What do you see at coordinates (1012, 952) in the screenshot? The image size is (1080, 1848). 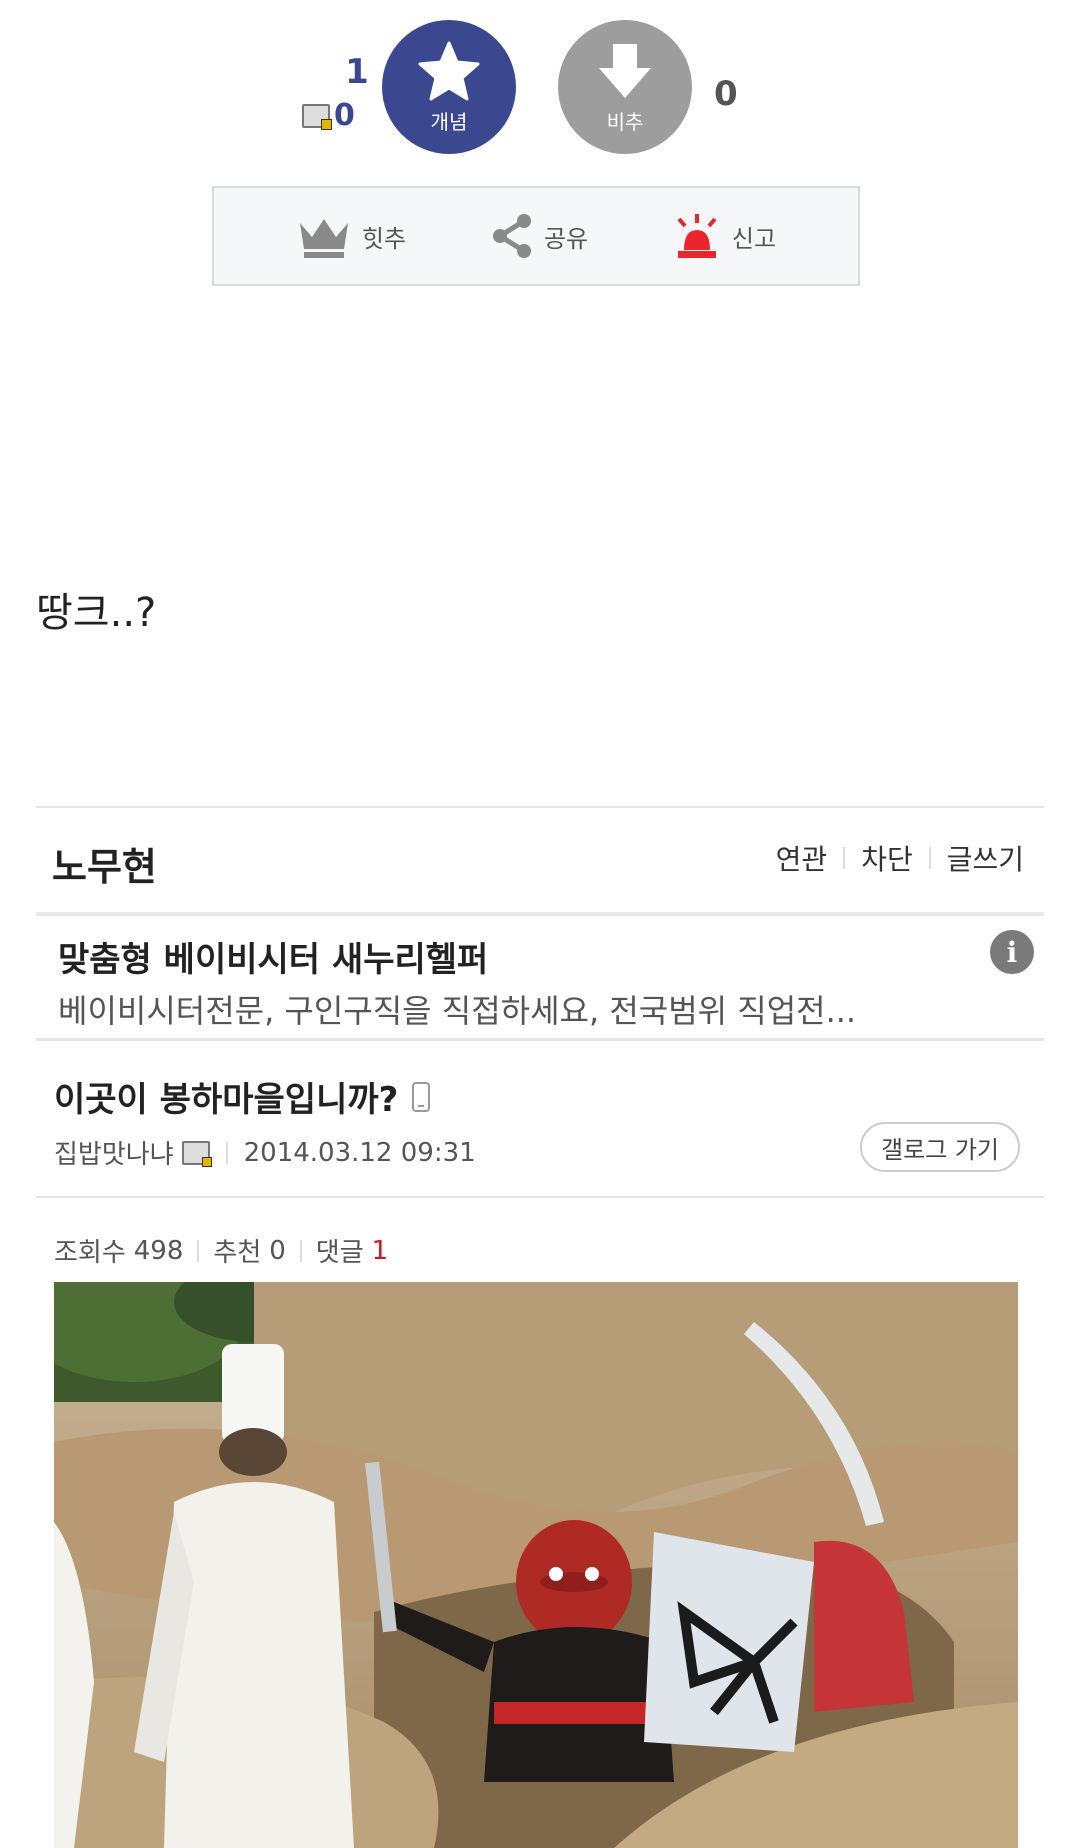 I see `info-icon: i` at bounding box center [1012, 952].